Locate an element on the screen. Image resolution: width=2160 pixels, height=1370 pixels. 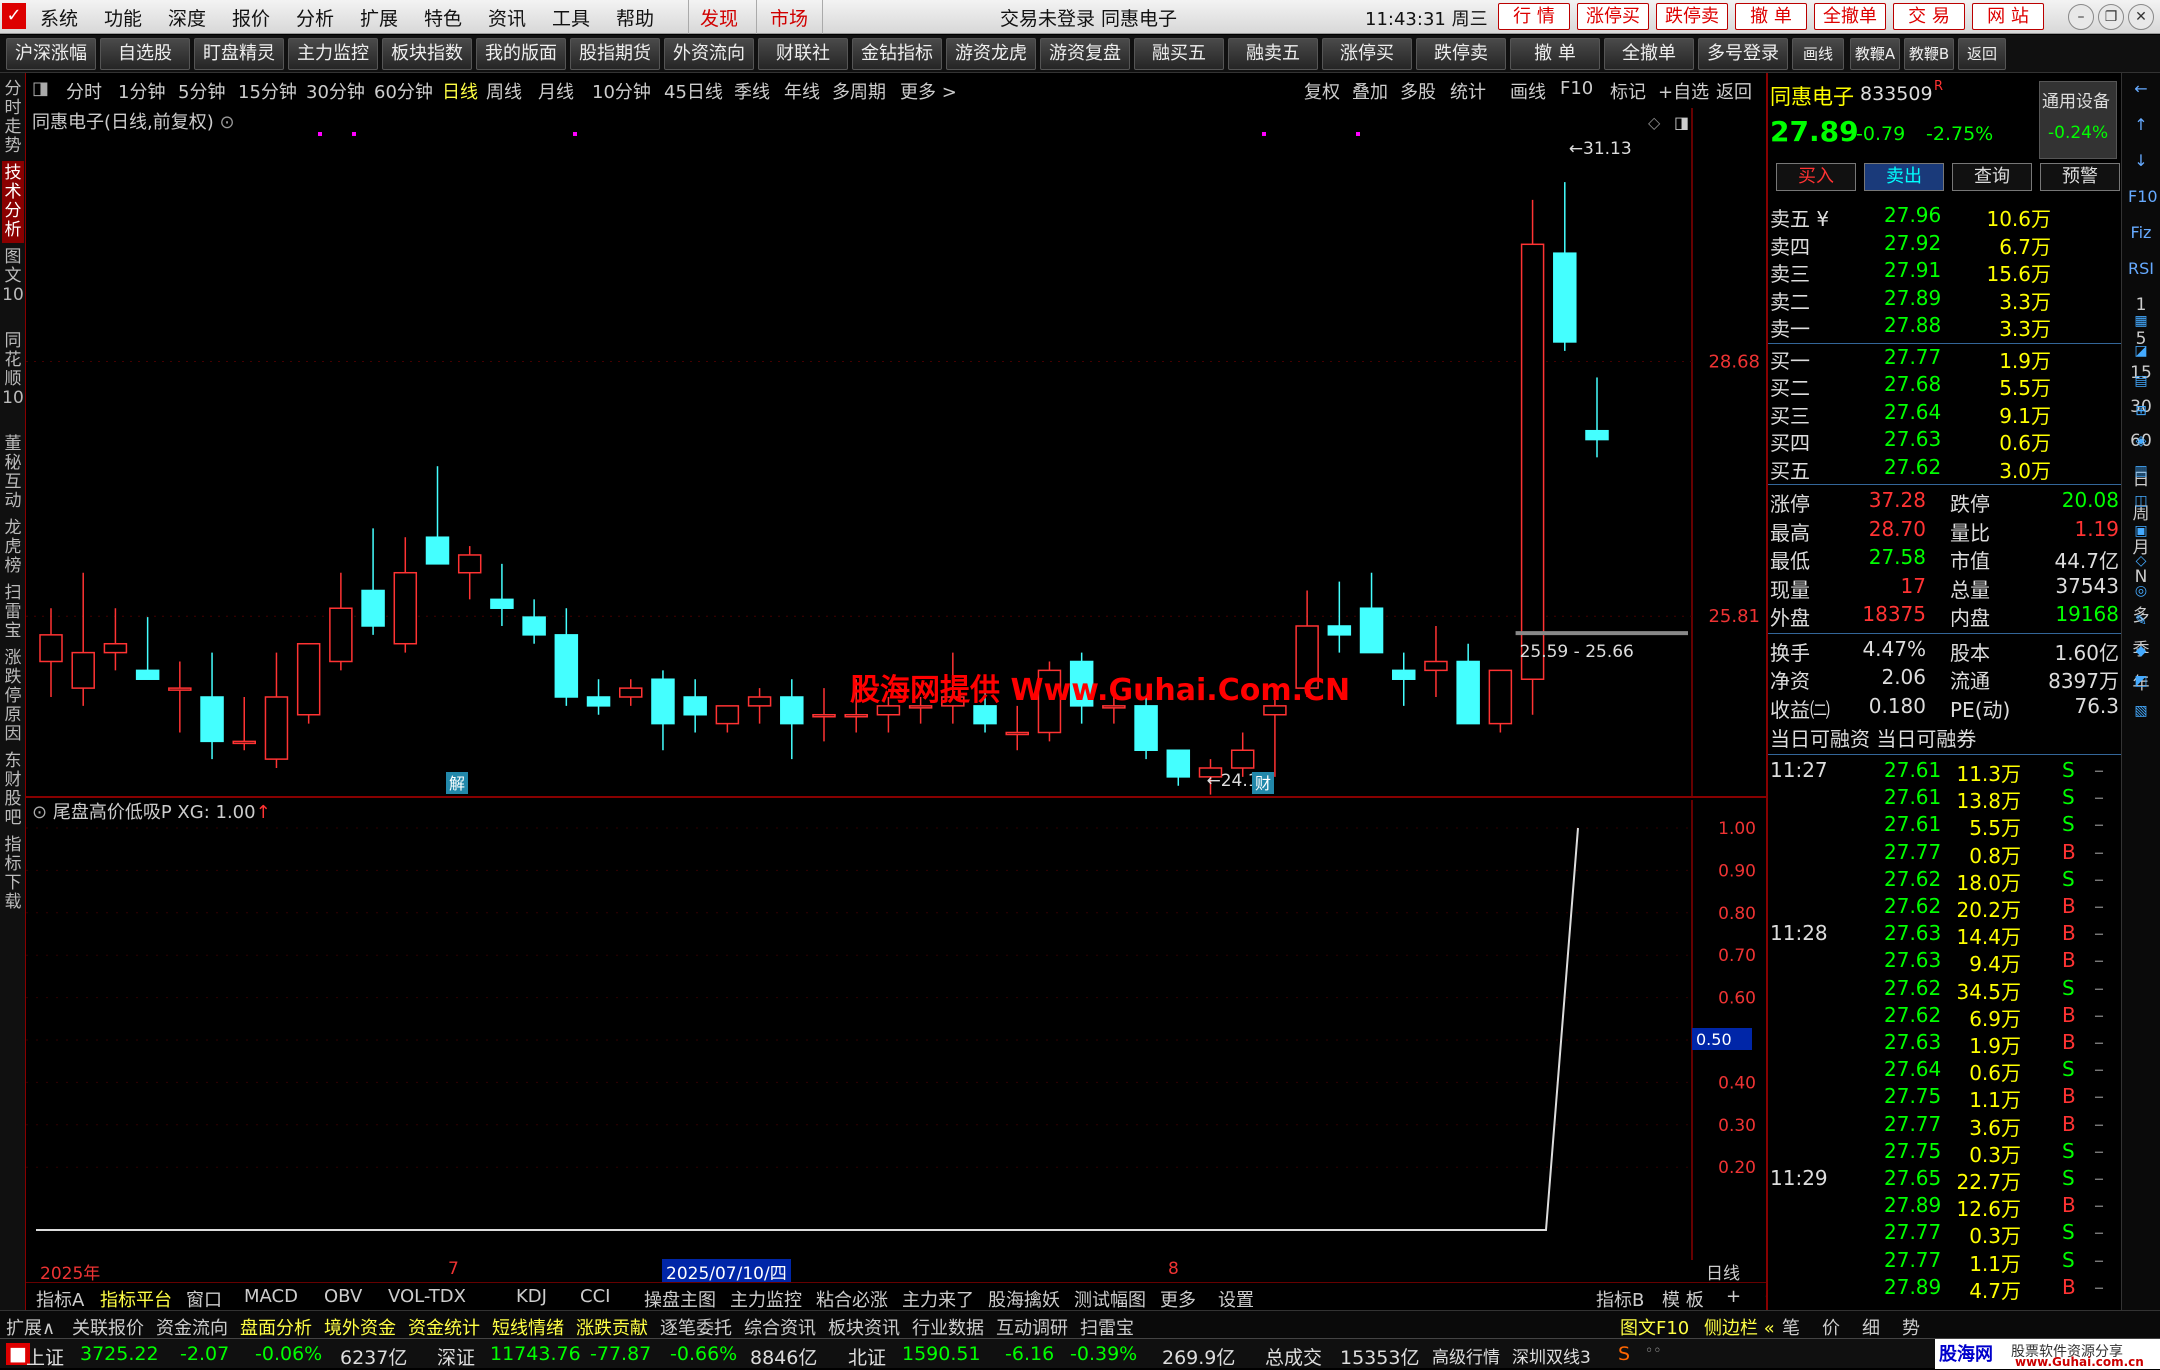
top-button-1: 涨停买 is located at coordinates (1613, 16).